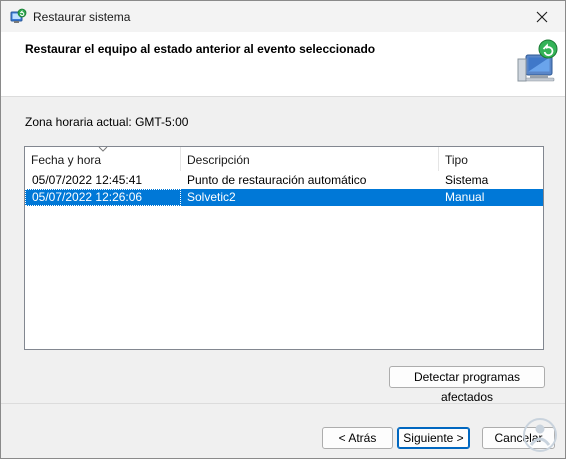 The height and width of the screenshot is (459, 566). Describe the element at coordinates (538, 61) in the screenshot. I see `computer-restore-icon` at that location.